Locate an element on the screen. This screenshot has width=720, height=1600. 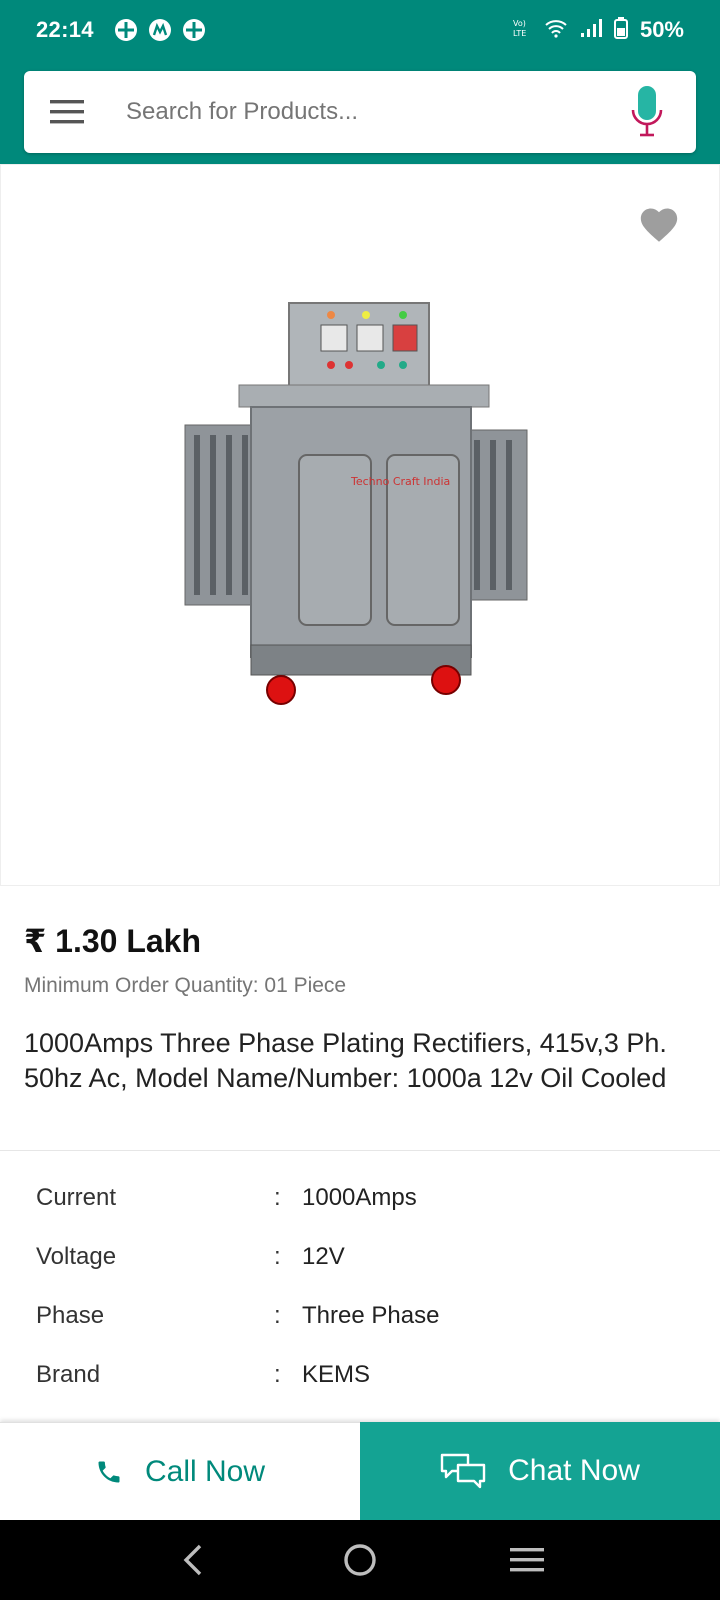
recents-icon is located at coordinates (526, 1560).